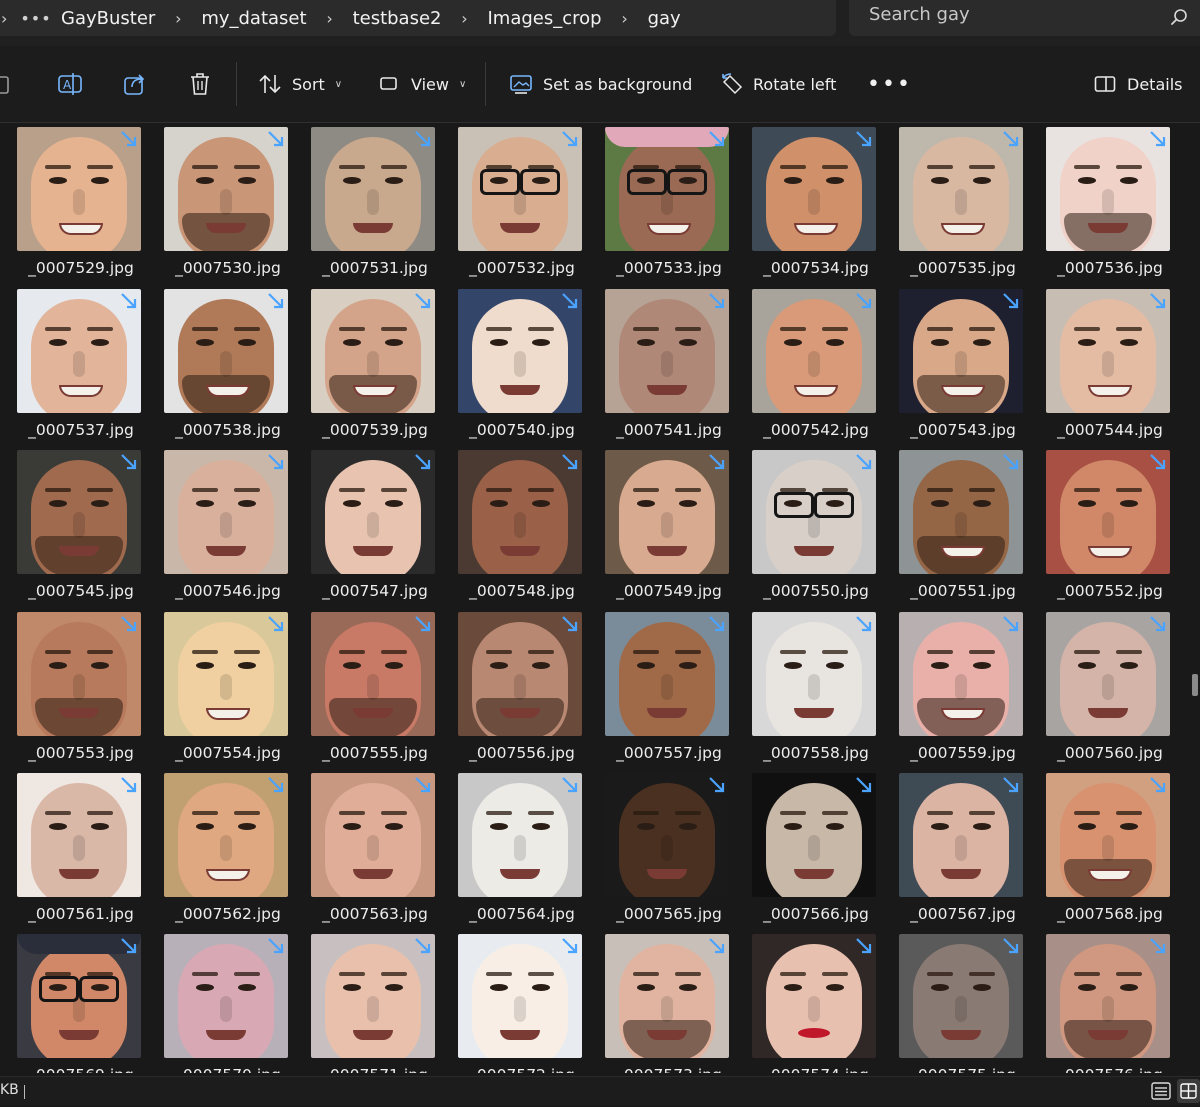 The width and height of the screenshot is (1200, 1107). I want to click on details-view-icon, so click(1161, 1091).